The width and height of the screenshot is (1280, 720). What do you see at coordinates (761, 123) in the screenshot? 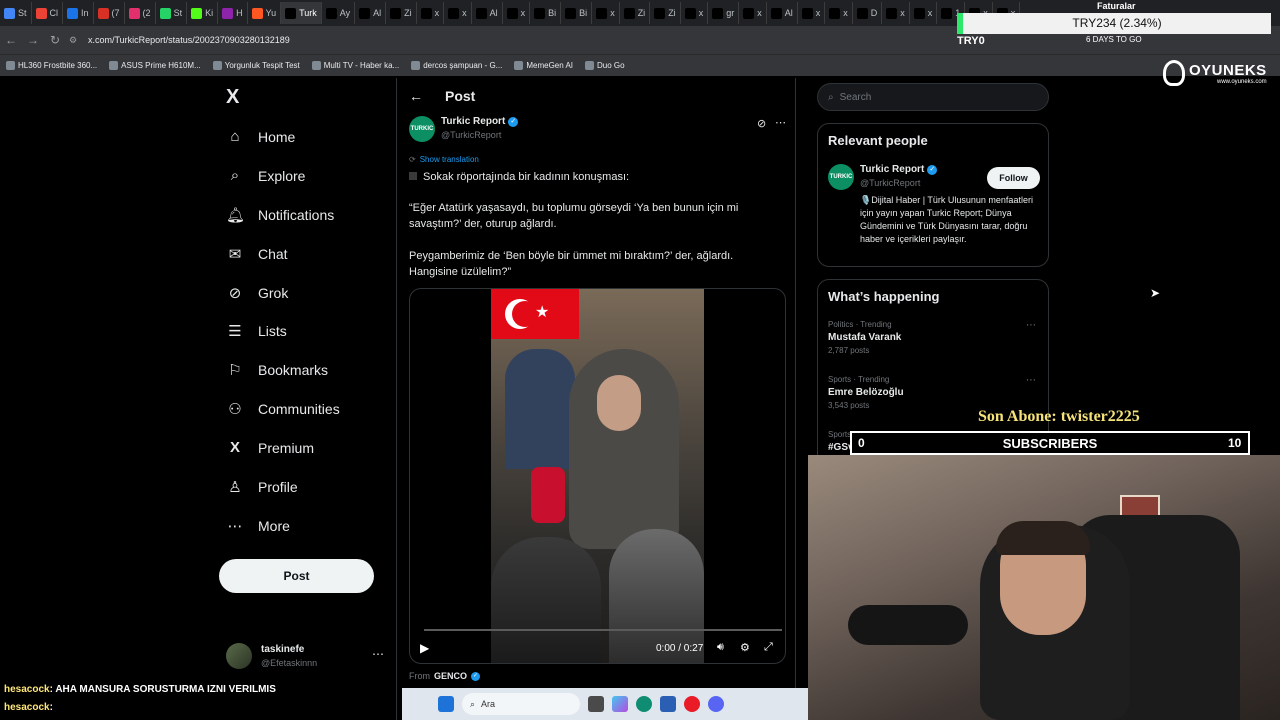
I see `grok-icon: ⊘` at bounding box center [761, 123].